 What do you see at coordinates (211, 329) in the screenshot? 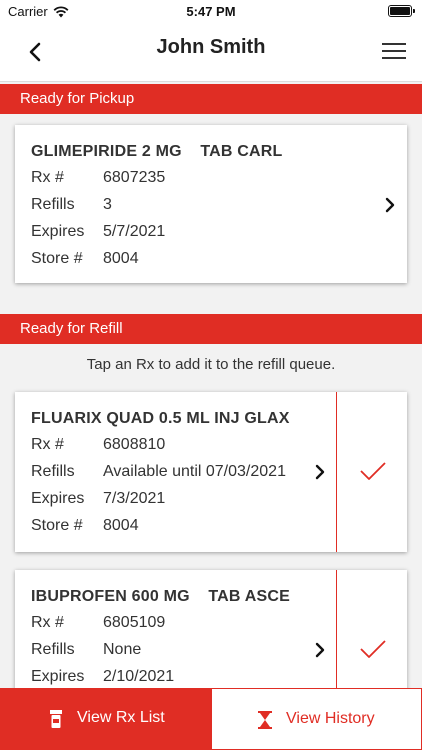
I see `section-header-refill: Ready for Refill` at bounding box center [211, 329].